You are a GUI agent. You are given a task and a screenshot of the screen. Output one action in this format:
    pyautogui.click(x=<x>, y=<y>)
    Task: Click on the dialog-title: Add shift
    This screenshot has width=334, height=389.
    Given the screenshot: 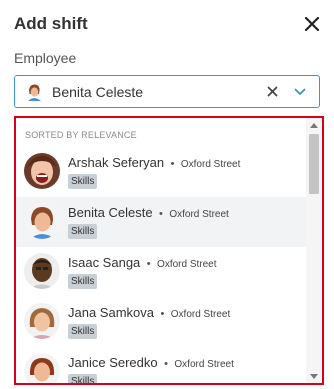 What is the action you would take?
    pyautogui.click(x=51, y=23)
    